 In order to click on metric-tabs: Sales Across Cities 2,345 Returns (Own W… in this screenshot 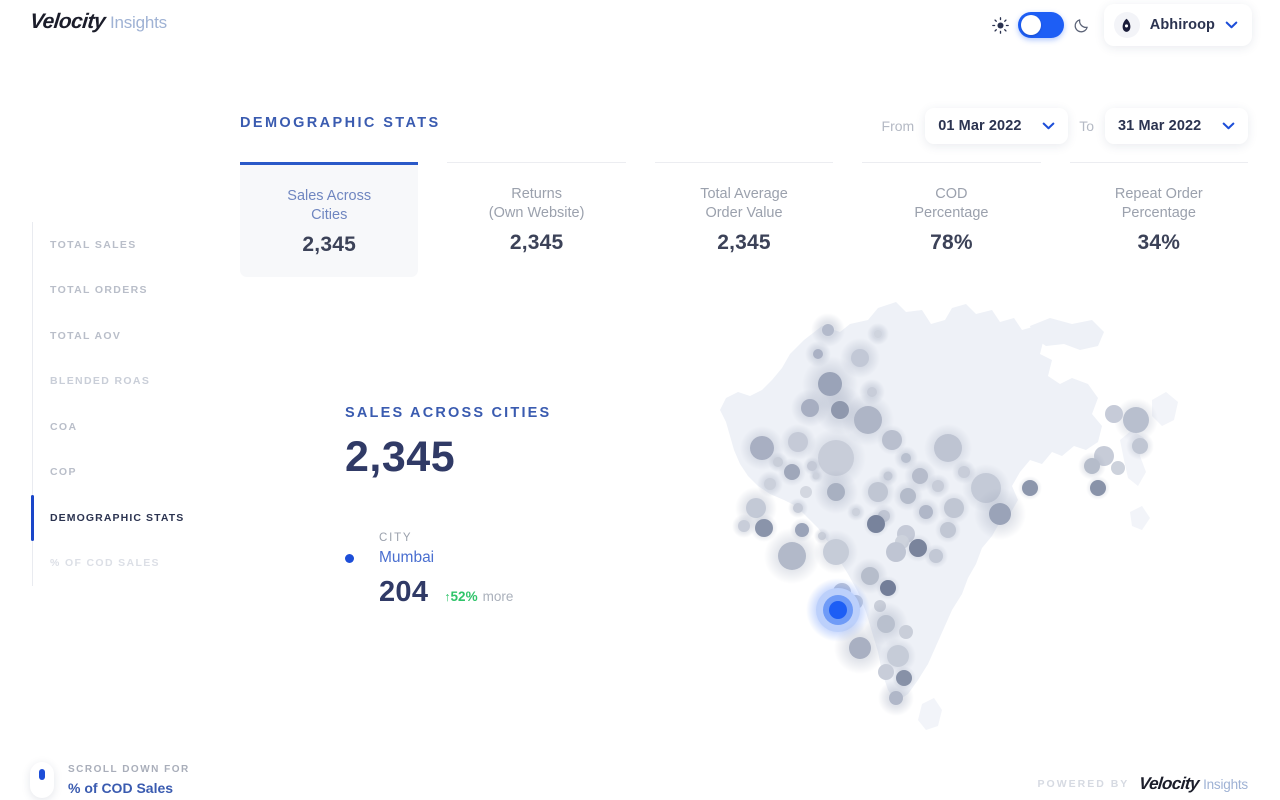, I will do `click(744, 219)`.